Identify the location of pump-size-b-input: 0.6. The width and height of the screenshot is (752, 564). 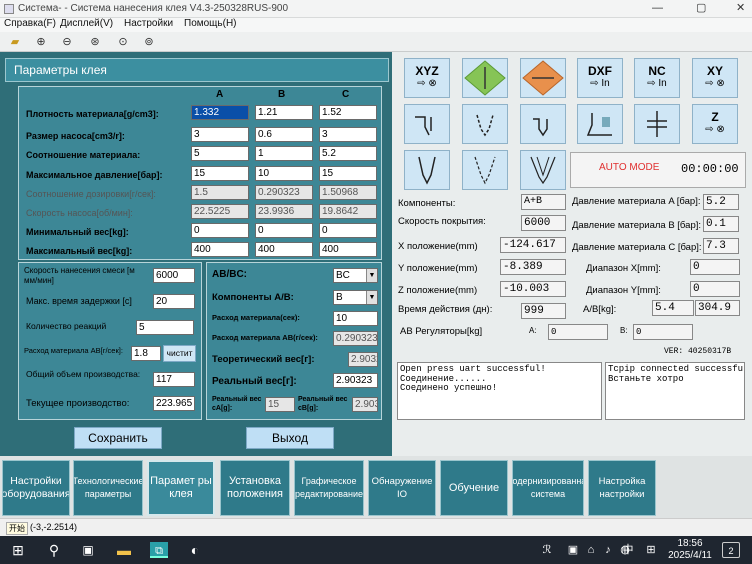
(284, 134).